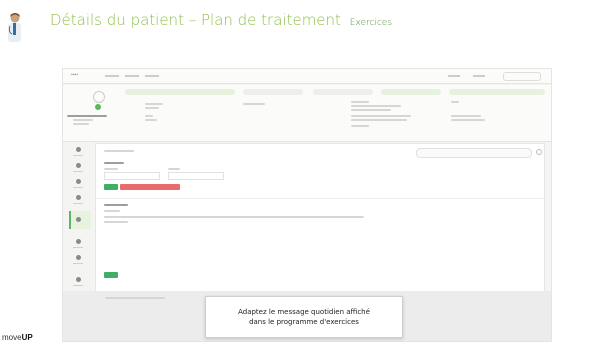 The image size is (610, 344). I want to click on moveup-logo: moveUP, so click(17, 337).